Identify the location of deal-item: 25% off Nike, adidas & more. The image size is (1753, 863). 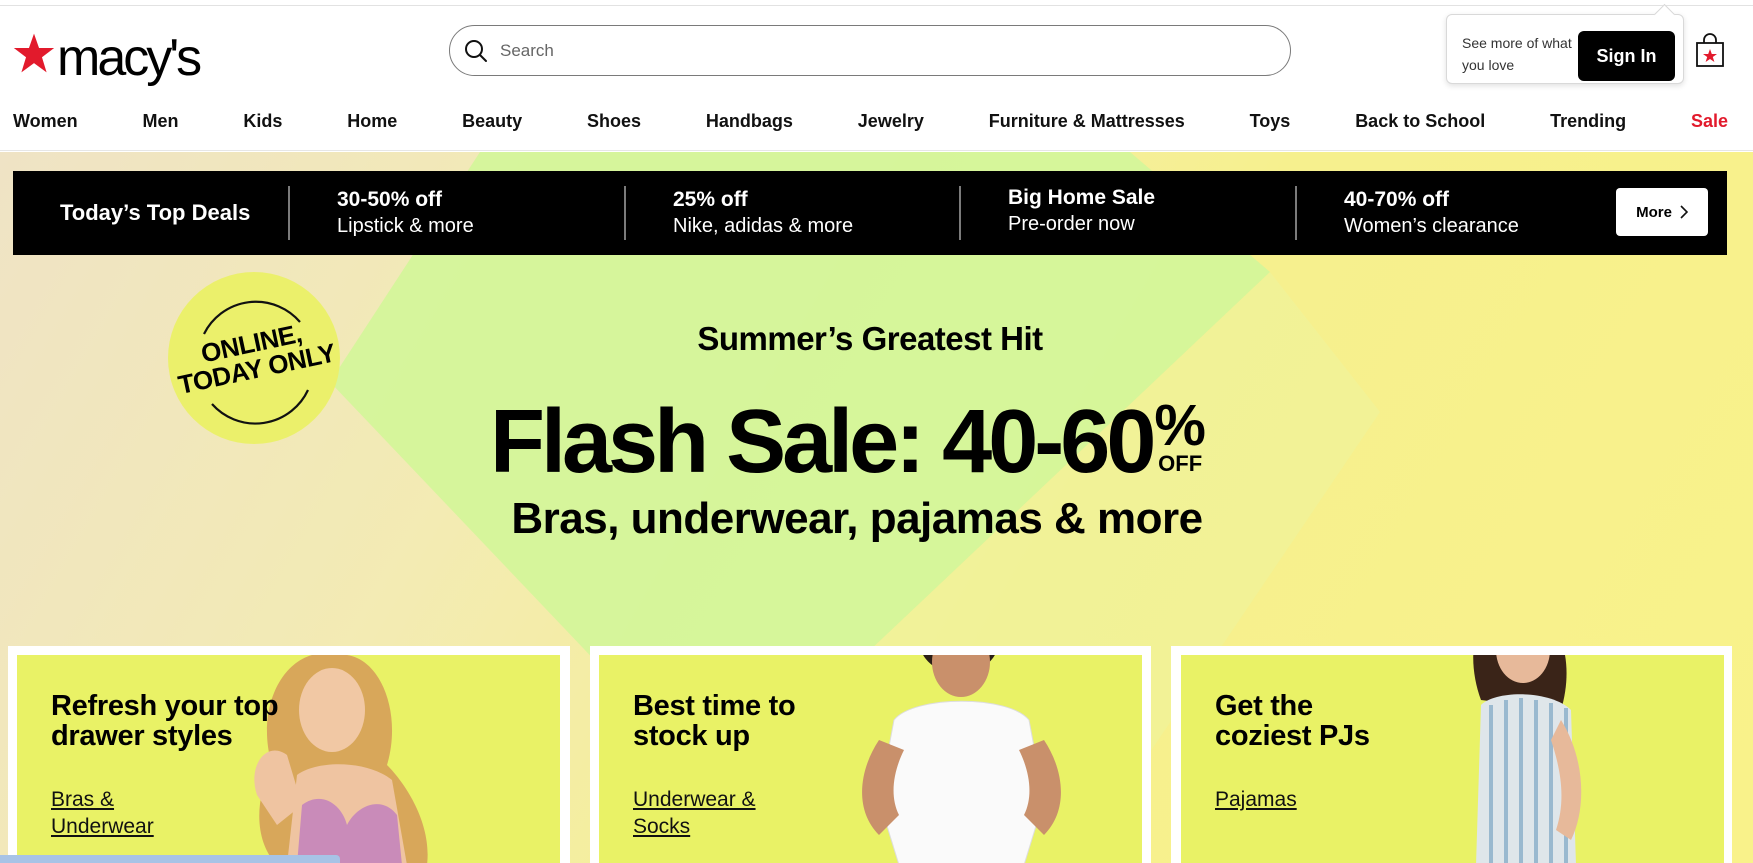
(763, 213).